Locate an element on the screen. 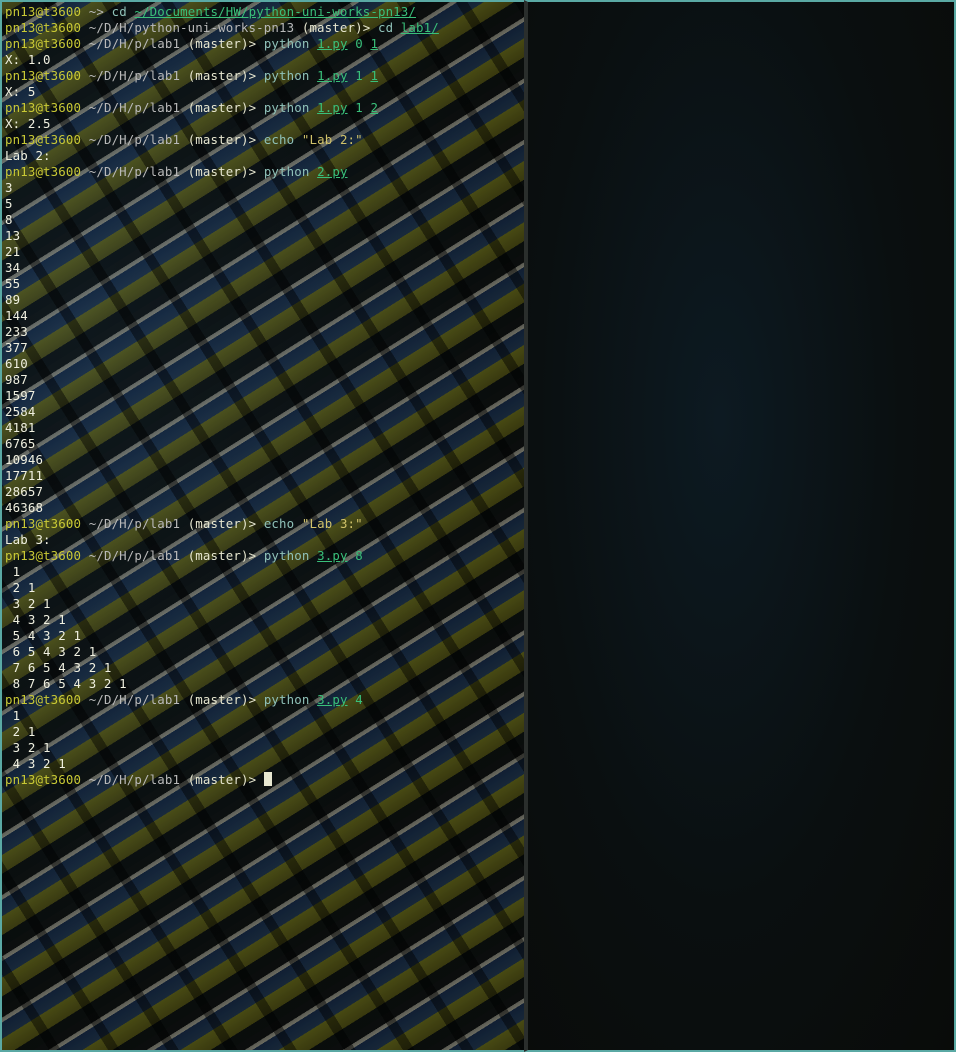  output-line: 987 is located at coordinates (264, 380).